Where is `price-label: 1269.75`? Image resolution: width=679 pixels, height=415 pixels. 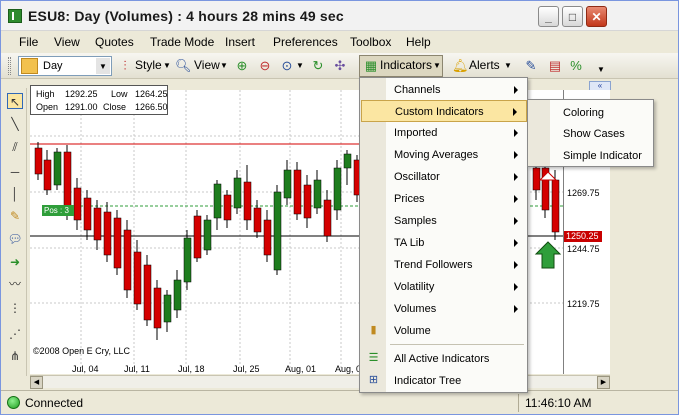
price-label: 1269.75 is located at coordinates (583, 193).